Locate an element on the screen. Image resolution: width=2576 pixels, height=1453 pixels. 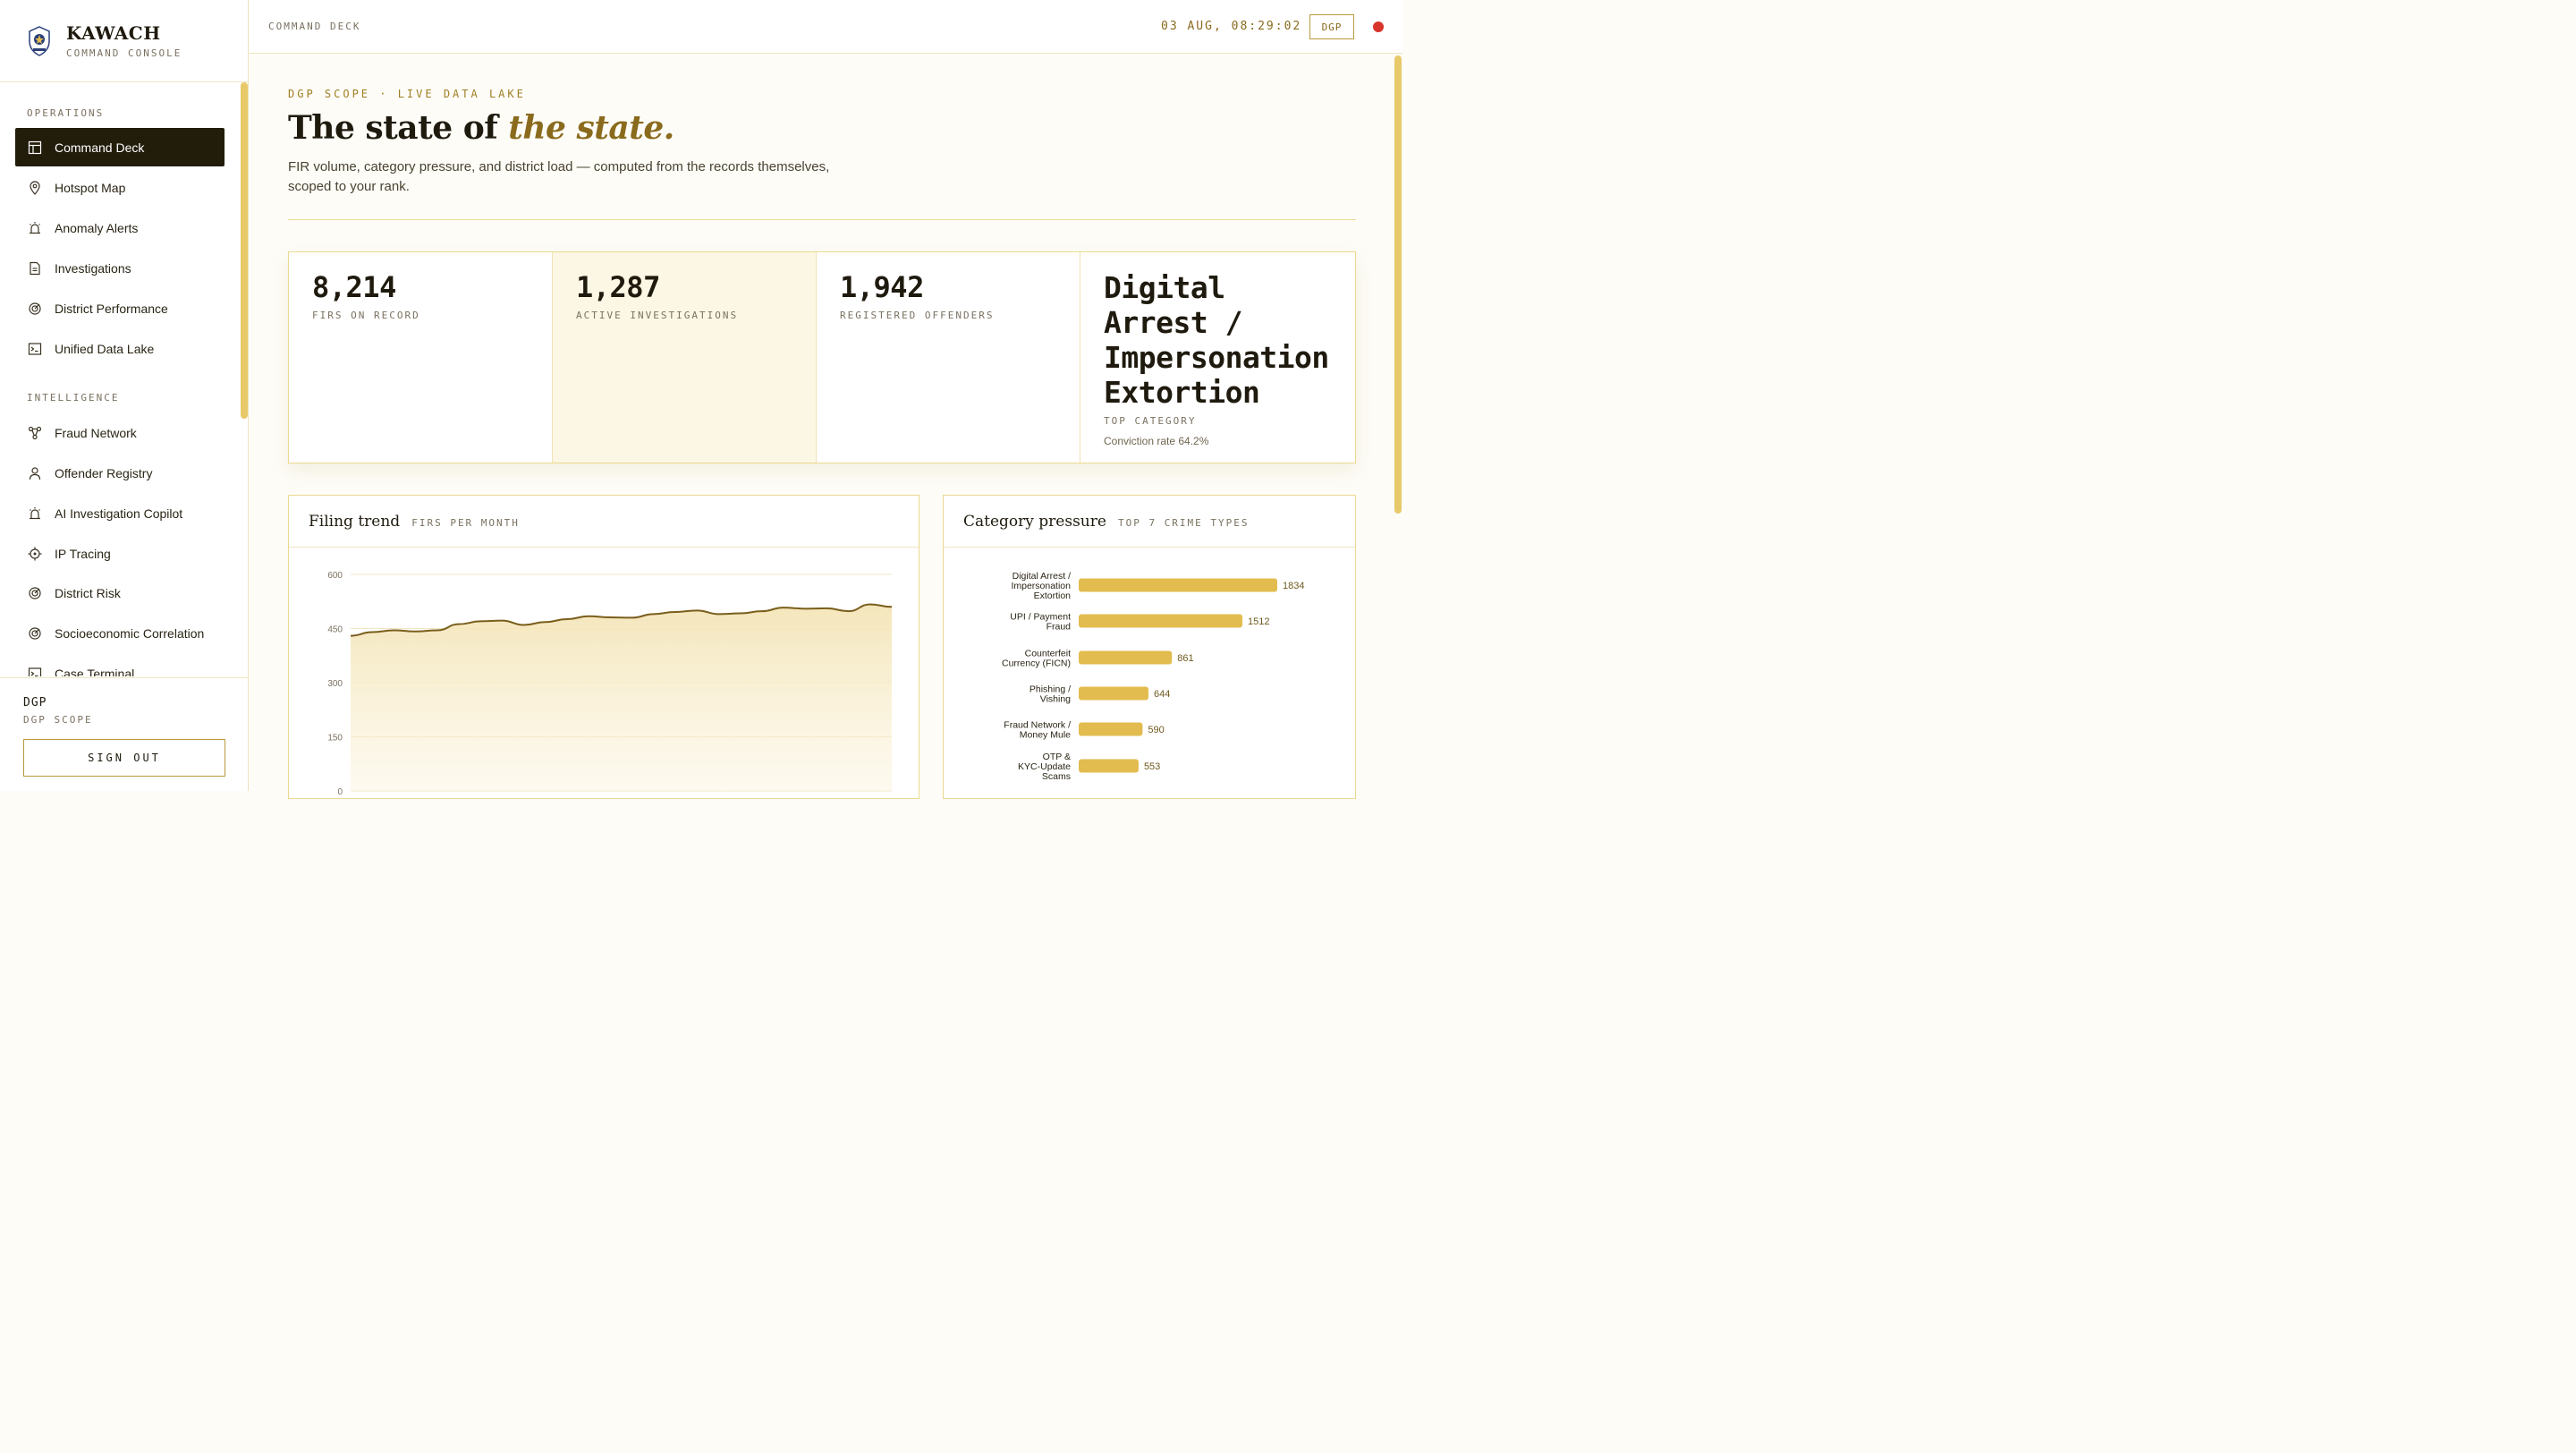
sidebar-item-unified-data-lake: Unified Data Lake is located at coordinates (120, 348).